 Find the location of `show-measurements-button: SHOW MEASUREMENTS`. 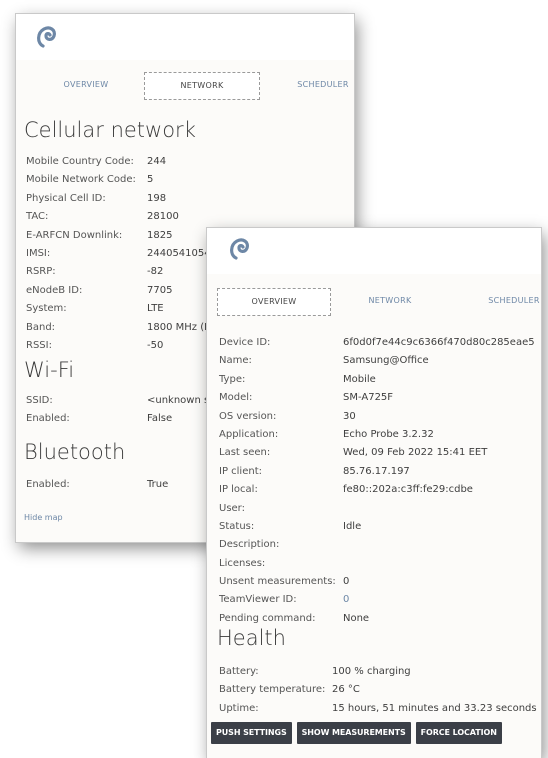

show-measurements-button: SHOW MEASUREMENTS is located at coordinates (353, 733).